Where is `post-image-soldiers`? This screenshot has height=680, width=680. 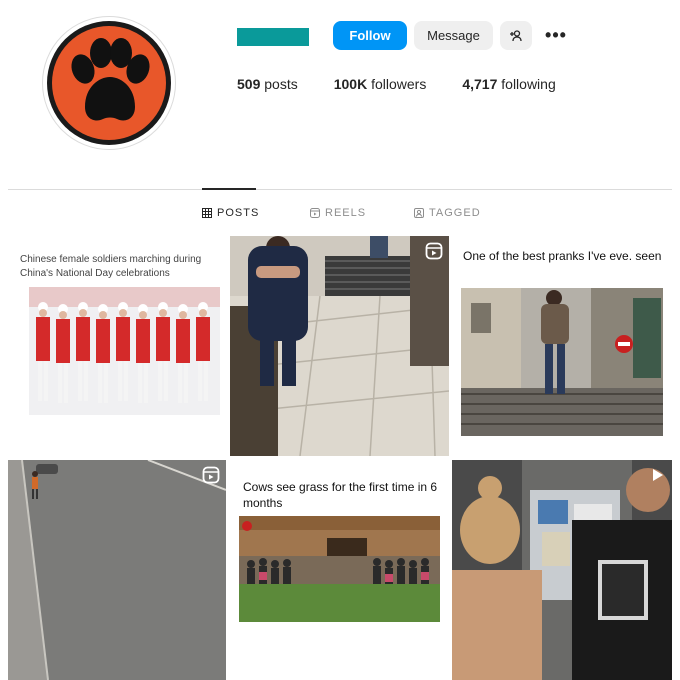 post-image-soldiers is located at coordinates (124, 351).